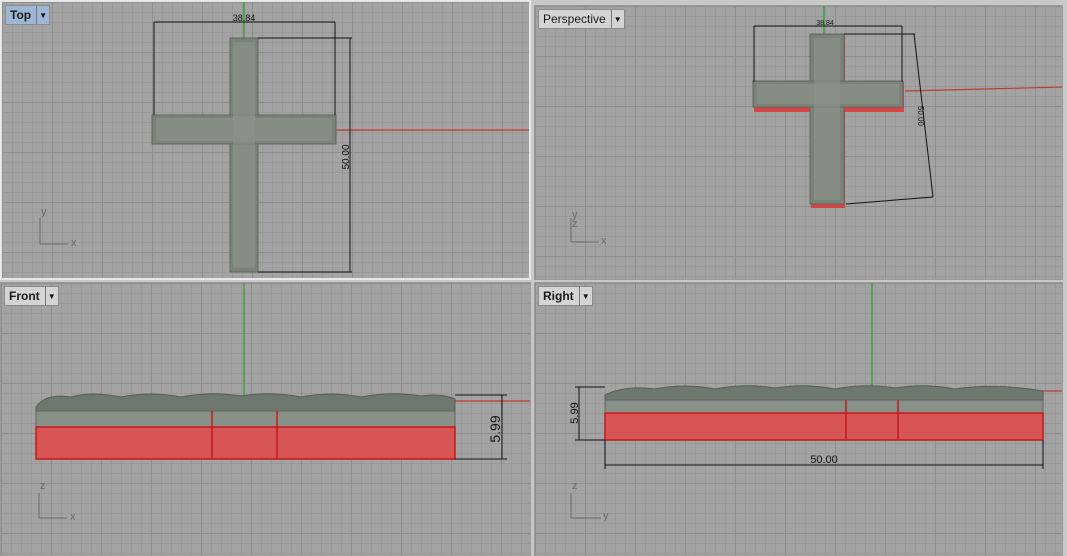 The height and width of the screenshot is (556, 1067). What do you see at coordinates (575, 224) in the screenshot?
I see `axis-label-c: z` at bounding box center [575, 224].